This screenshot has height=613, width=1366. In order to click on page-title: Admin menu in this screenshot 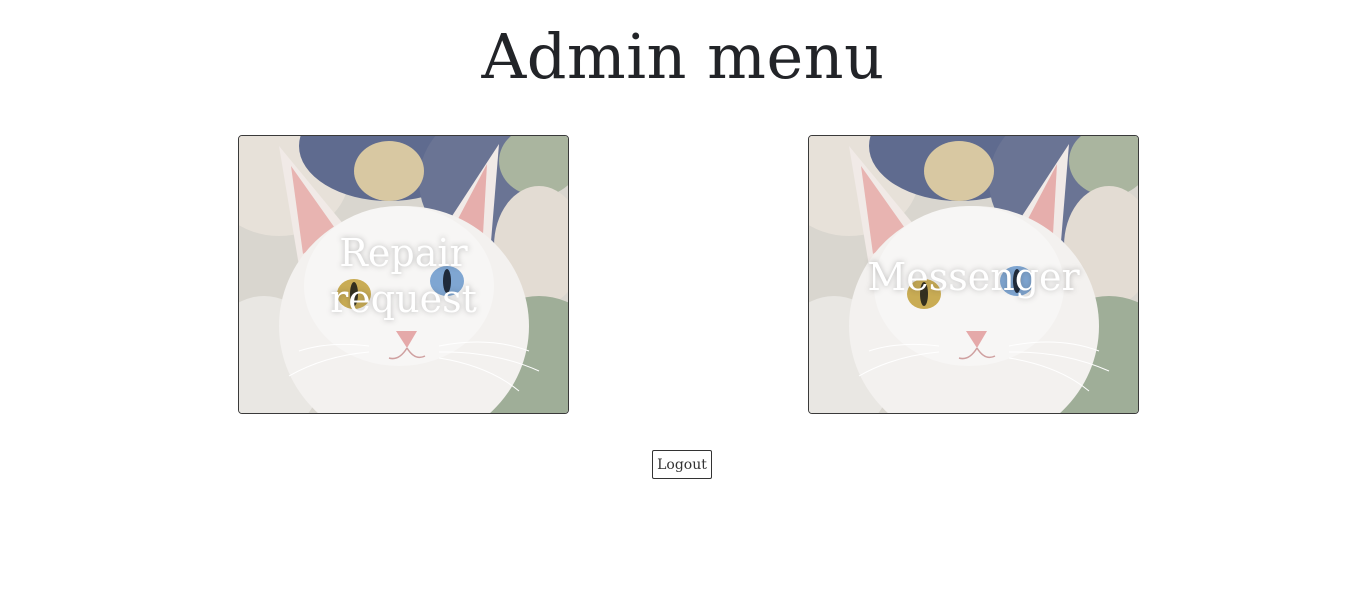, I will do `click(683, 56)`.